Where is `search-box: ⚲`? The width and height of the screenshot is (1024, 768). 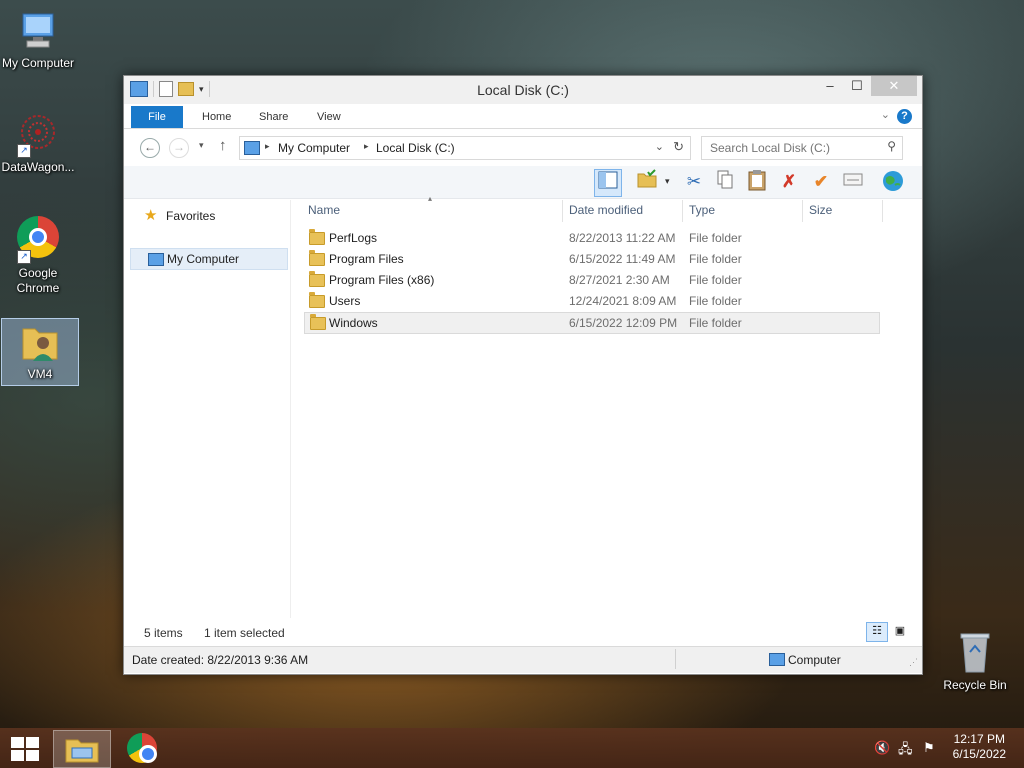
search-box: ⚲ is located at coordinates (802, 148).